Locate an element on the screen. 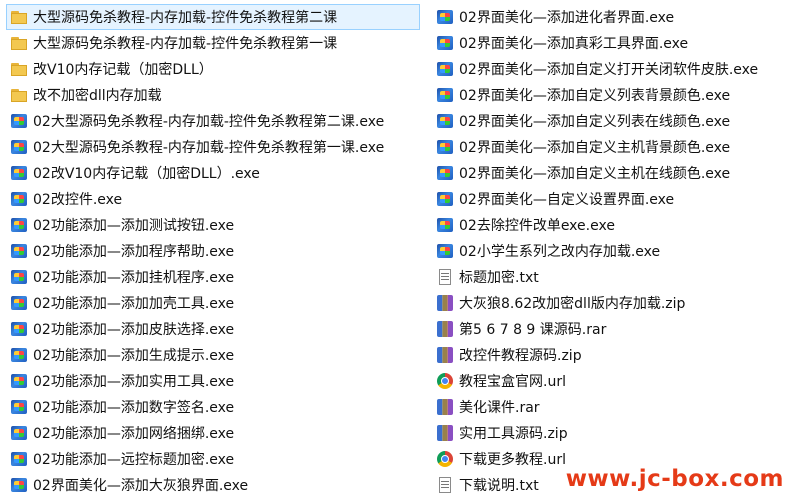 This screenshot has width=790, height=500. file-item: 02功能添加—添加数字签名.exe is located at coordinates (213, 407).